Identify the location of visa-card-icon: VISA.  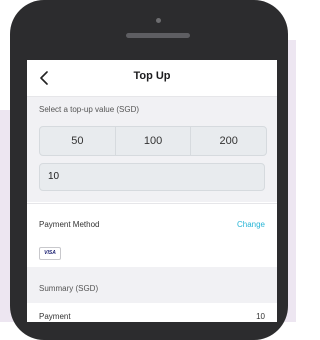
(50, 253).